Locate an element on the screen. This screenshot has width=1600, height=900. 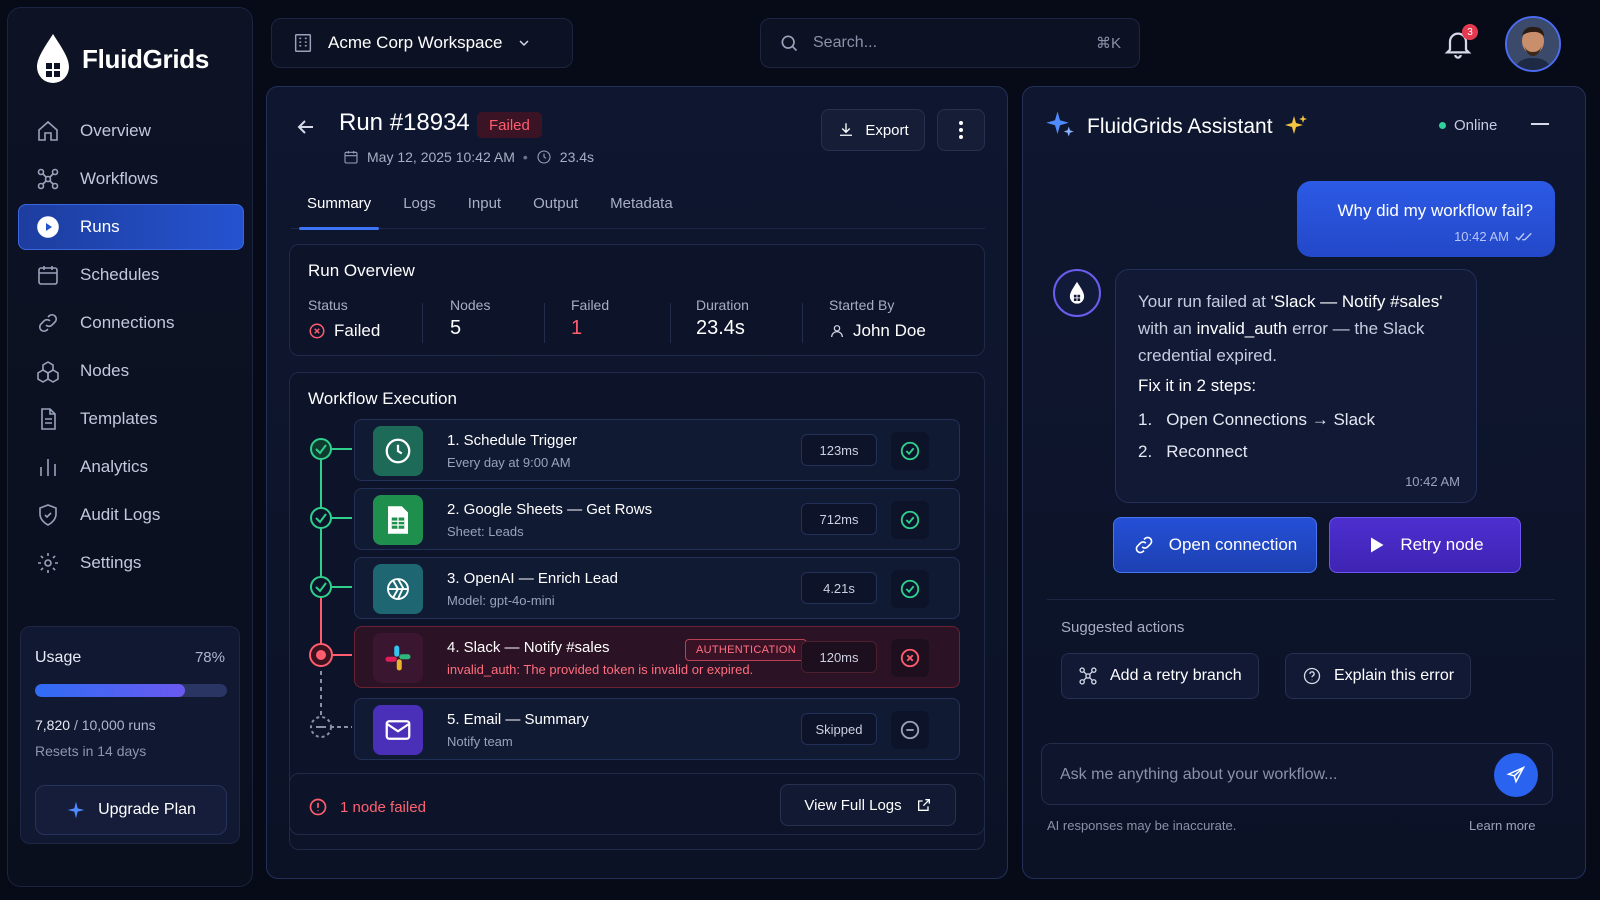
error-circle-icon is located at coordinates (317, 331).